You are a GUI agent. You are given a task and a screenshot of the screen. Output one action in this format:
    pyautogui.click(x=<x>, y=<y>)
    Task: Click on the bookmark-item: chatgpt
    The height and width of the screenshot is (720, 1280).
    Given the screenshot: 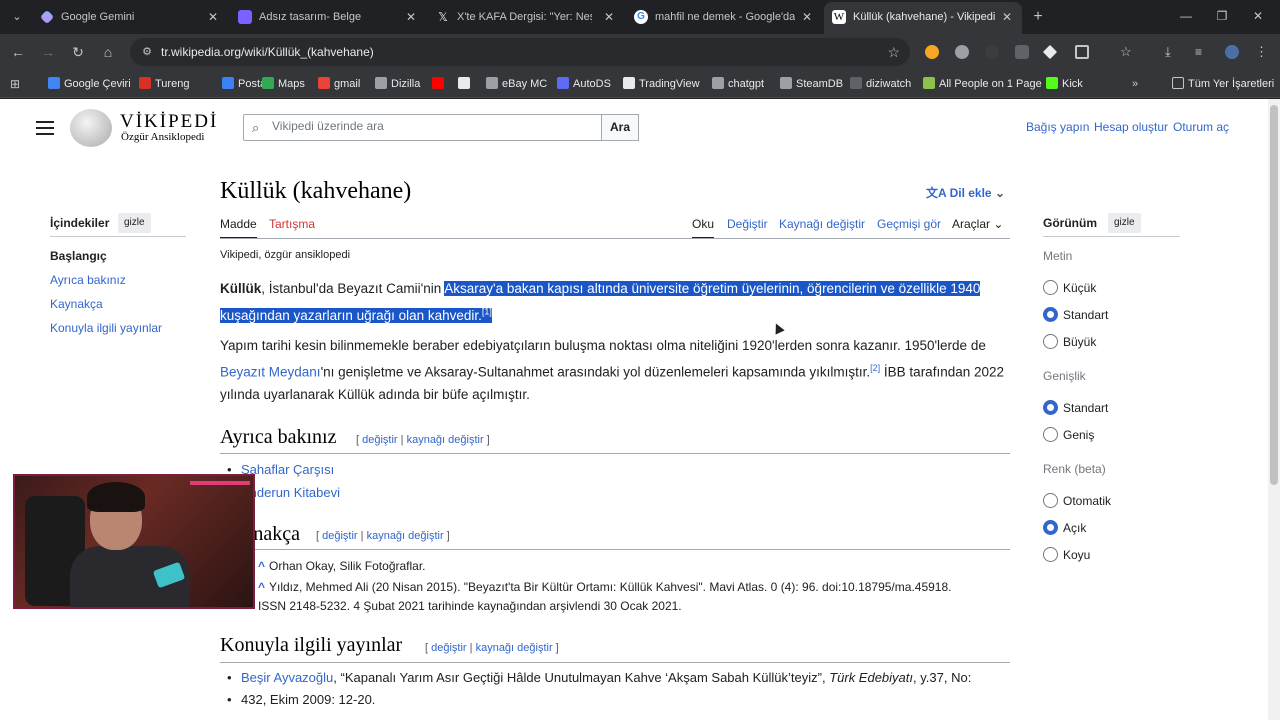 What is the action you would take?
    pyautogui.click(x=738, y=84)
    